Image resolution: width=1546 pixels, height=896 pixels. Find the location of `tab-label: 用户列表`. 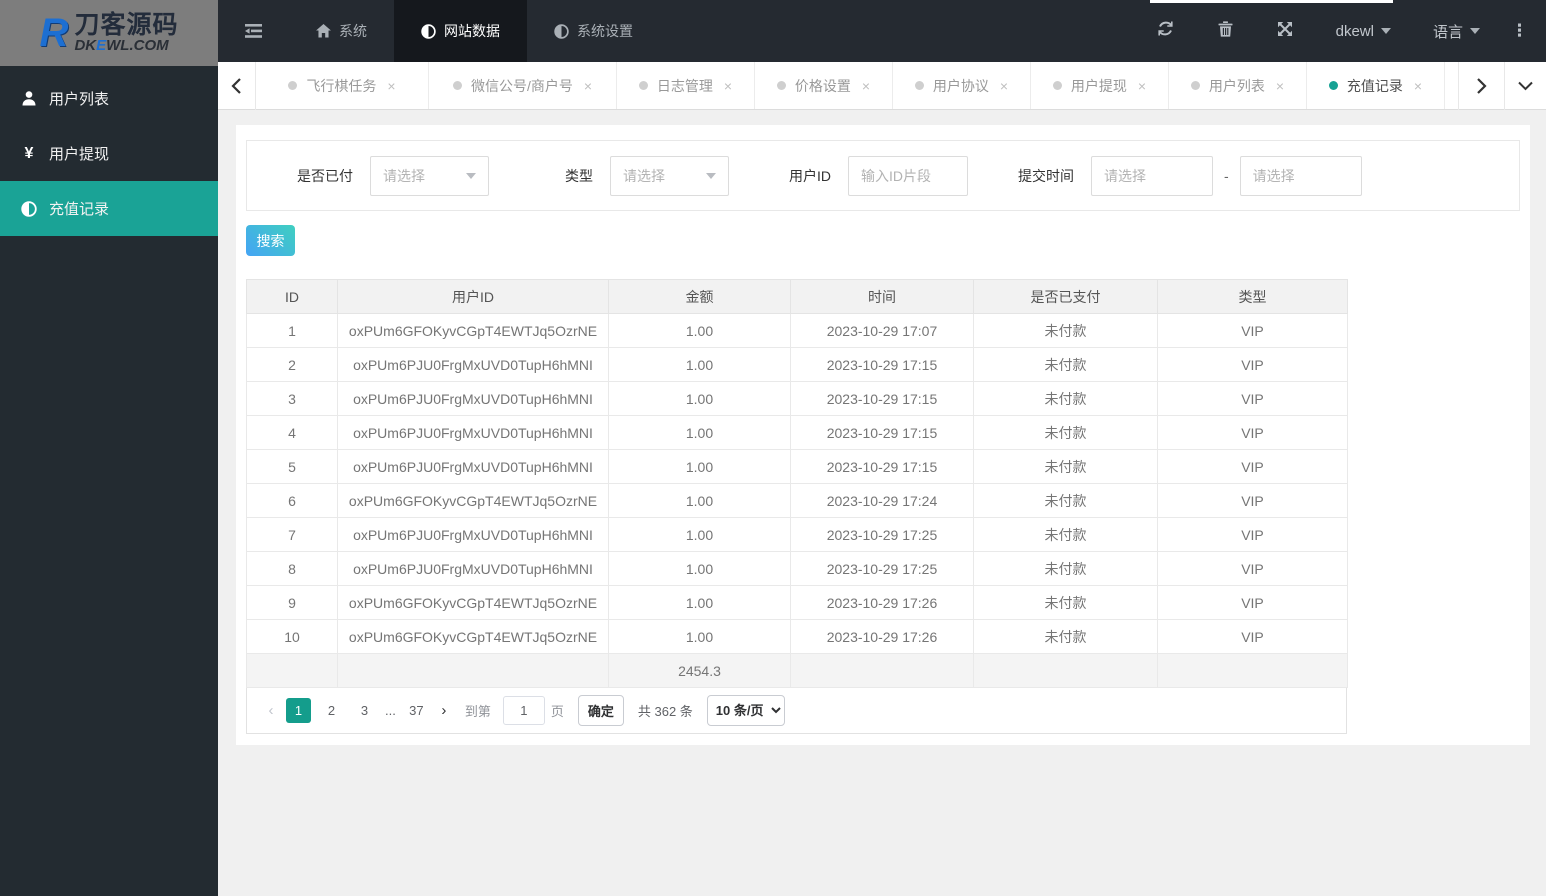

tab-label: 用户列表 is located at coordinates (1236, 85).